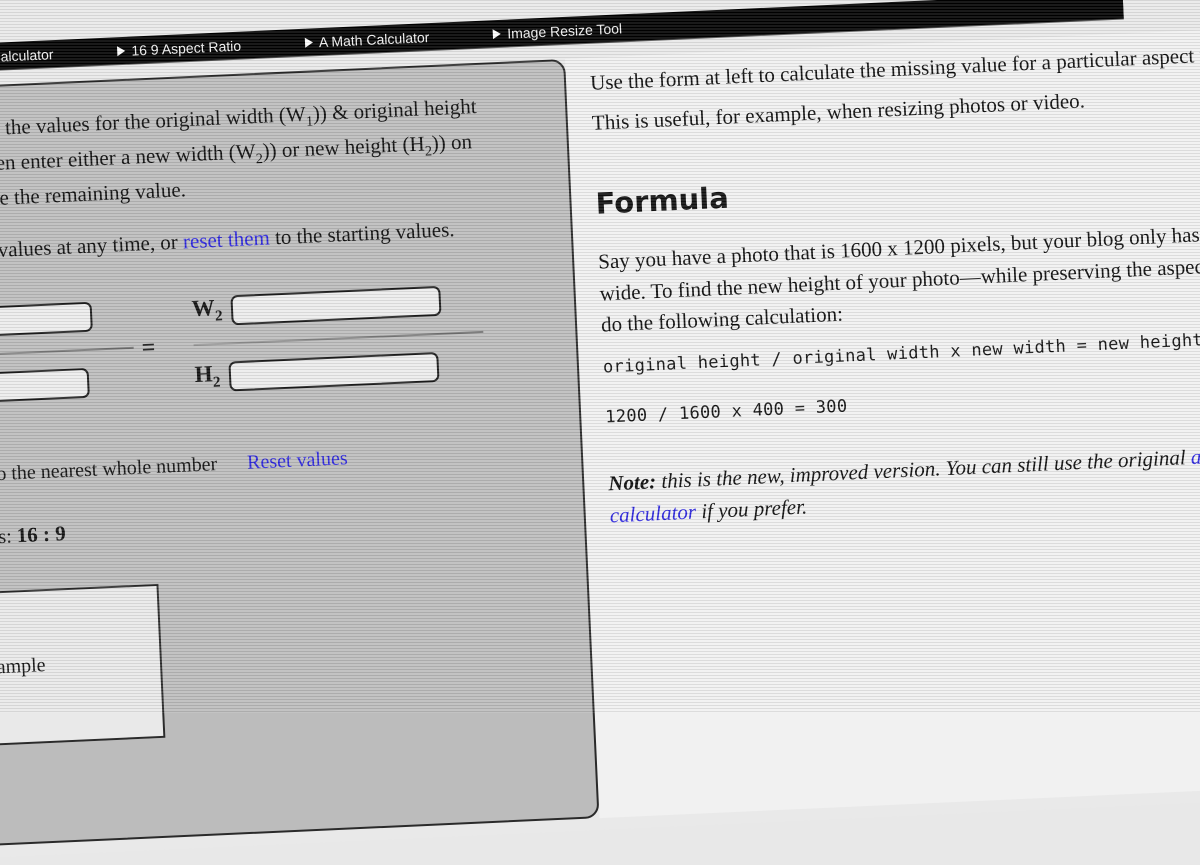 The width and height of the screenshot is (1200, 865). What do you see at coordinates (41, 533) in the screenshot?
I see `result-value: 16 : 9` at bounding box center [41, 533].